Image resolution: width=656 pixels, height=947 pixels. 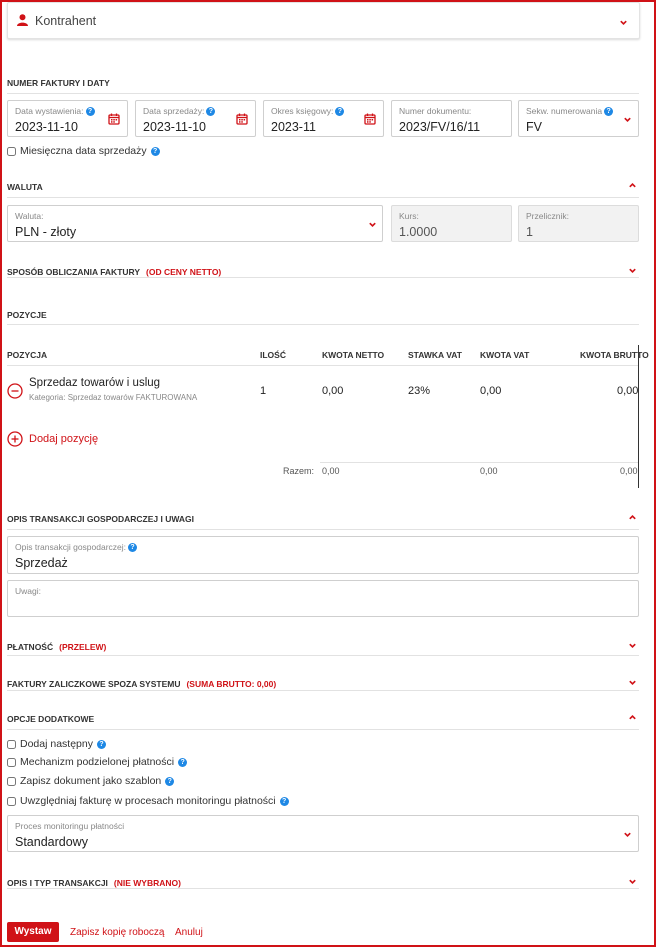 I want to click on section-title-invoice-numbers: NUMER FAKTURY I DATY, so click(x=58, y=83).